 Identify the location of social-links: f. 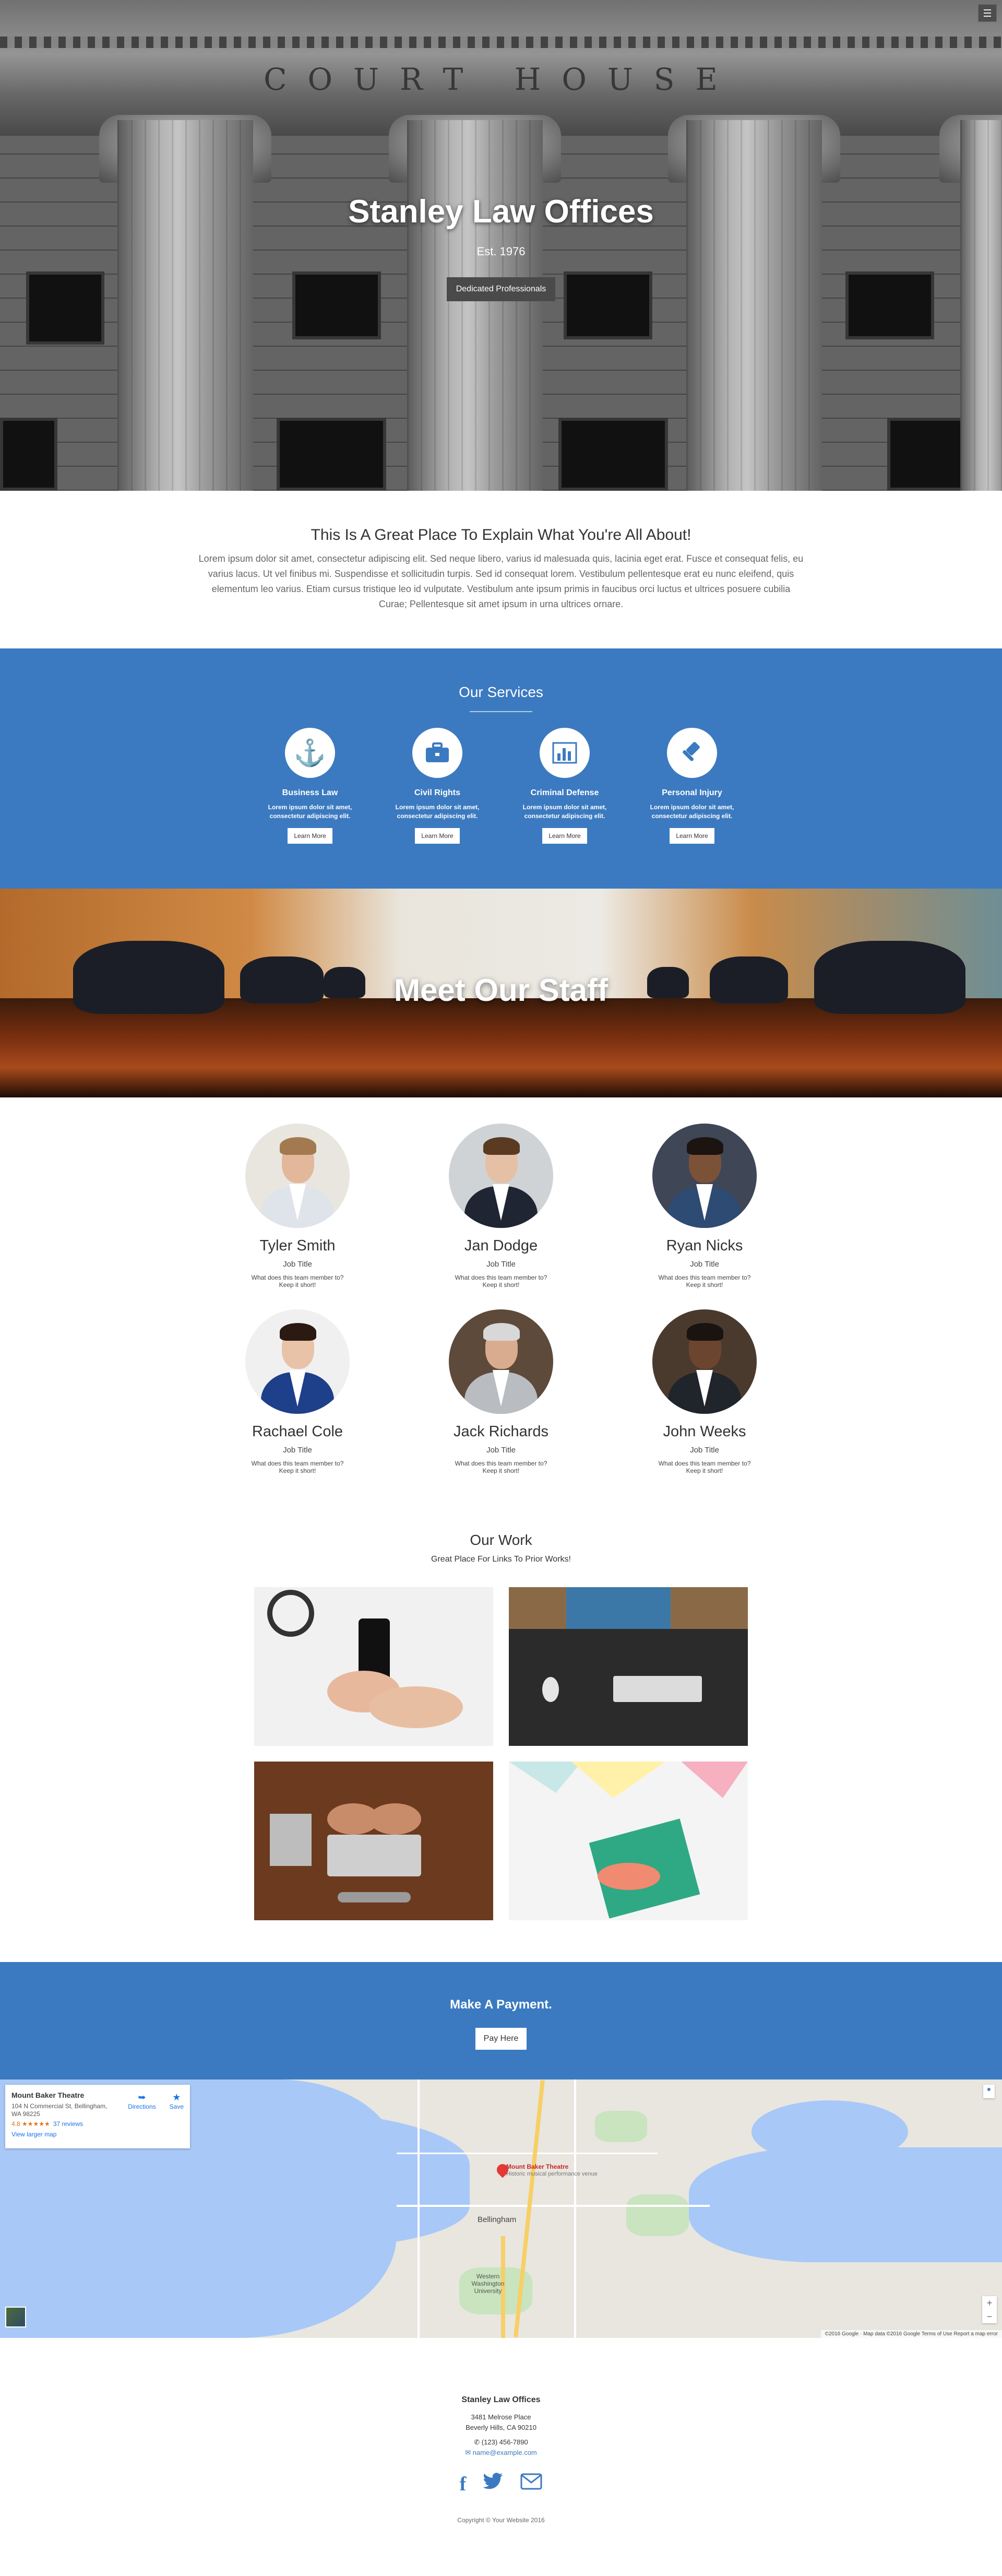
(501, 2484).